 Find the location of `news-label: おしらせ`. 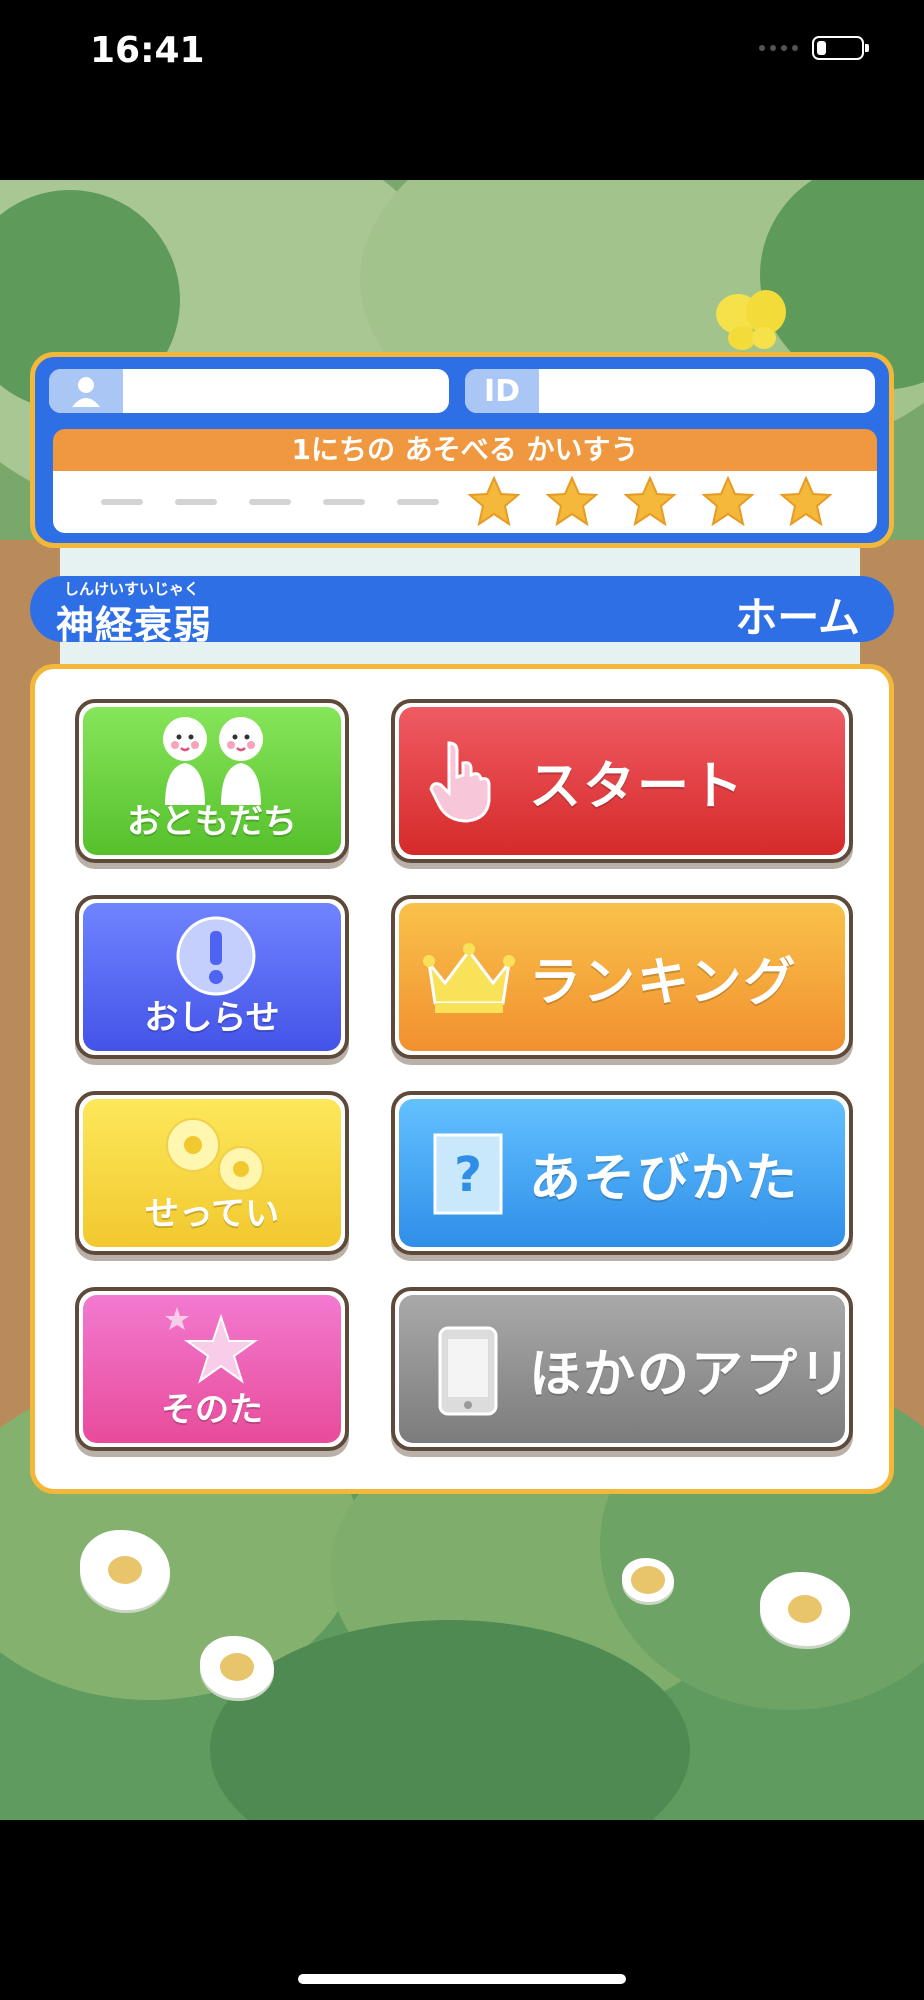

news-label: おしらせ is located at coordinates (212, 1018).